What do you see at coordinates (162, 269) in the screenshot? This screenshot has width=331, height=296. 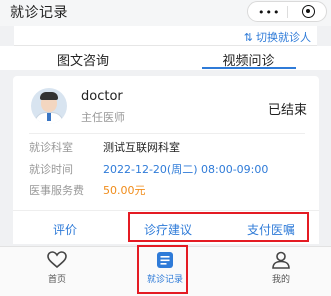 I see `highlight-box-nav` at bounding box center [162, 269].